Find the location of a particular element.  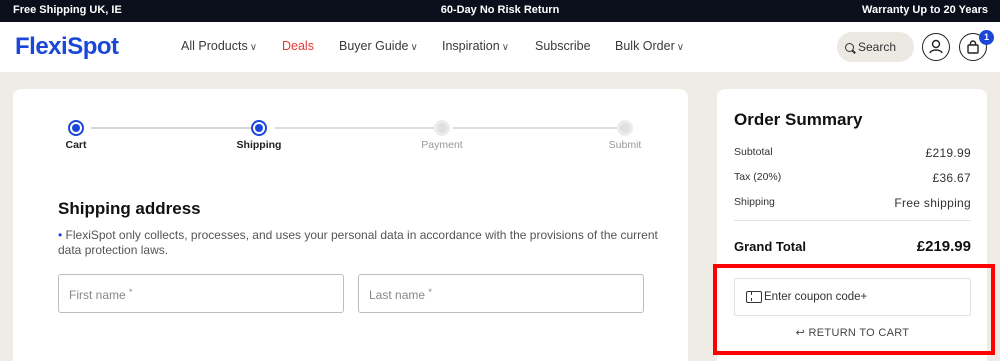

user-icon is located at coordinates (936, 46).